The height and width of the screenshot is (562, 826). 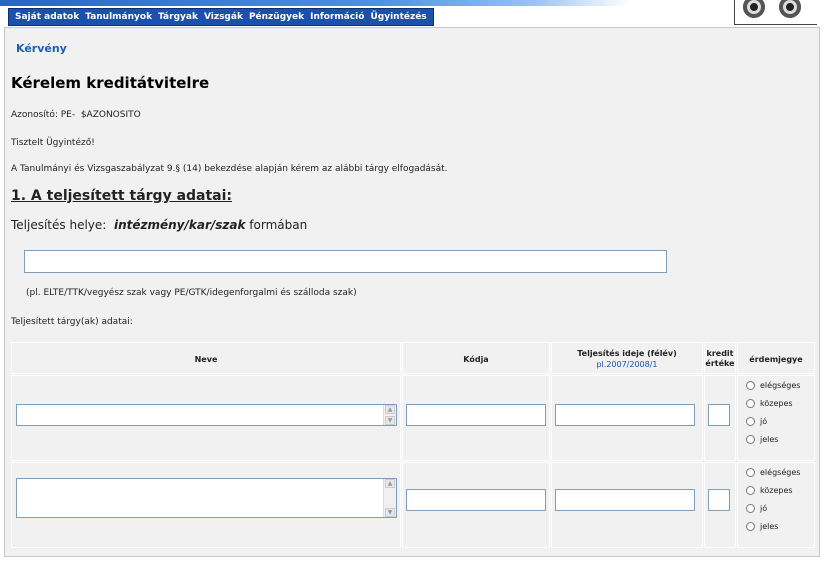 I want to click on row1-code-cell, so click(x=476, y=418).